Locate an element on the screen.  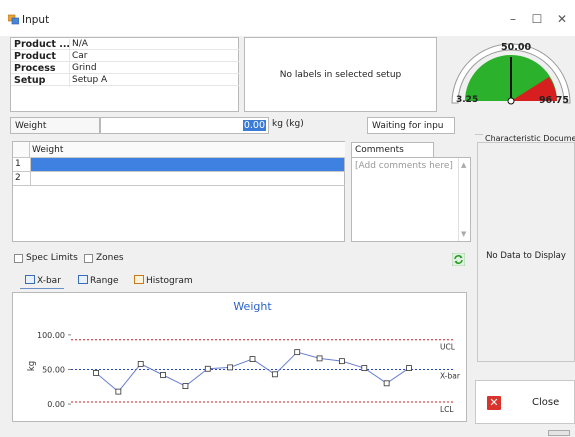
spec-limits-checkbox is located at coordinates (18, 258).